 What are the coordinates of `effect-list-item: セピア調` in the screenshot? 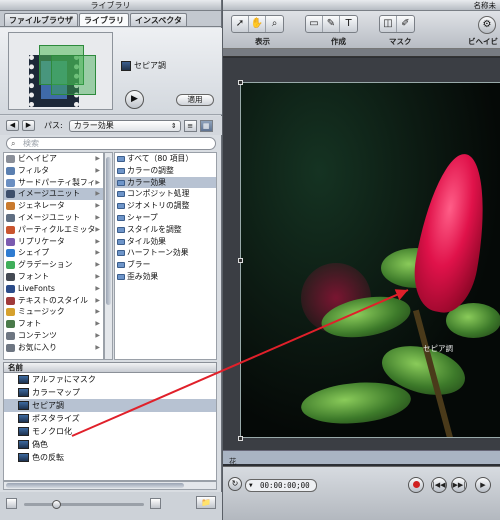 It's located at (110, 405).